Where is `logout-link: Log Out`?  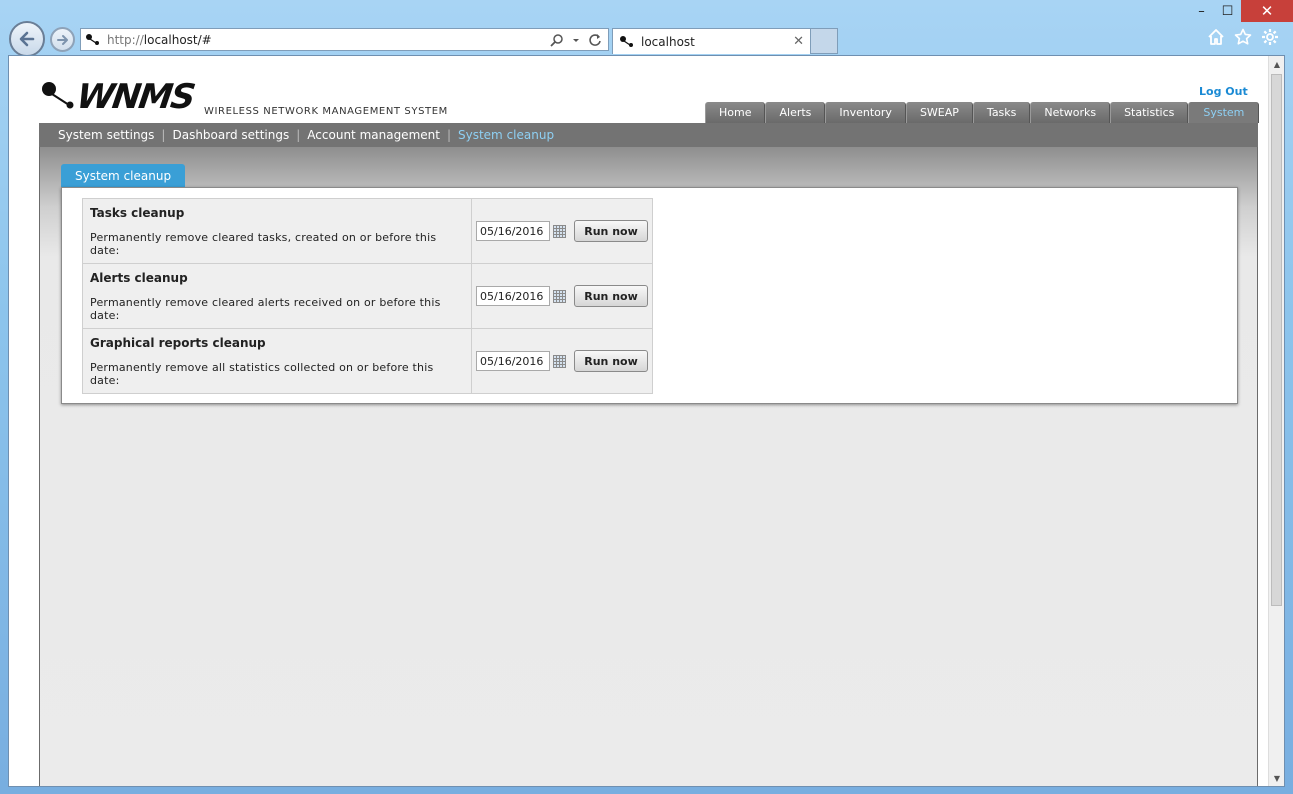
logout-link: Log Out is located at coordinates (1223, 91).